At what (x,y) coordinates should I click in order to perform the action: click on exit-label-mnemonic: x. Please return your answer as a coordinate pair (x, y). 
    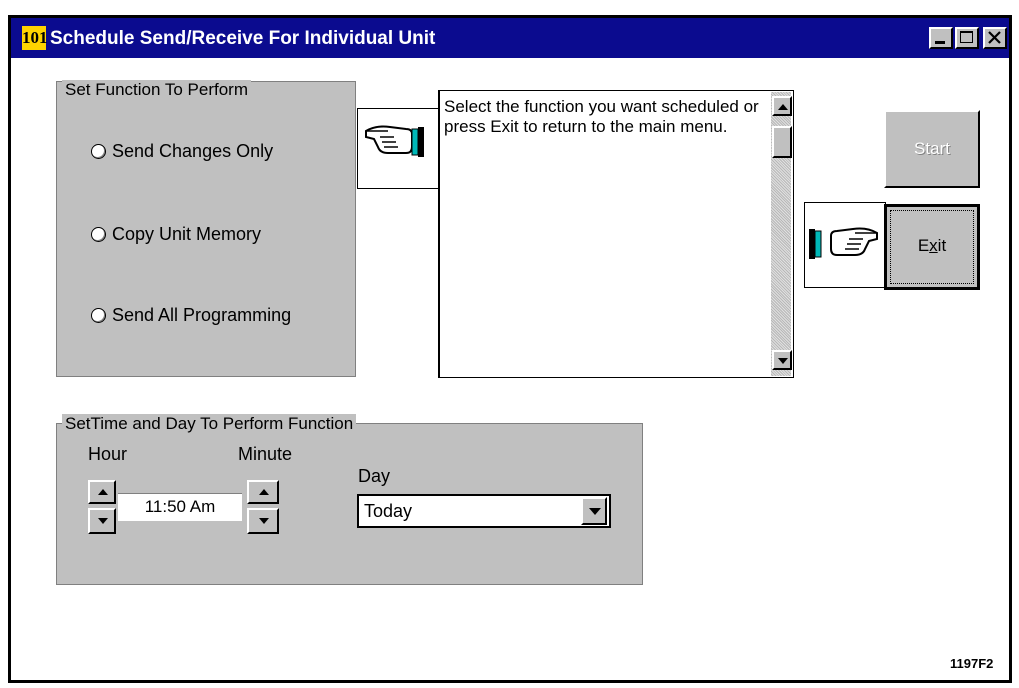
    Looking at the image, I should click on (933, 245).